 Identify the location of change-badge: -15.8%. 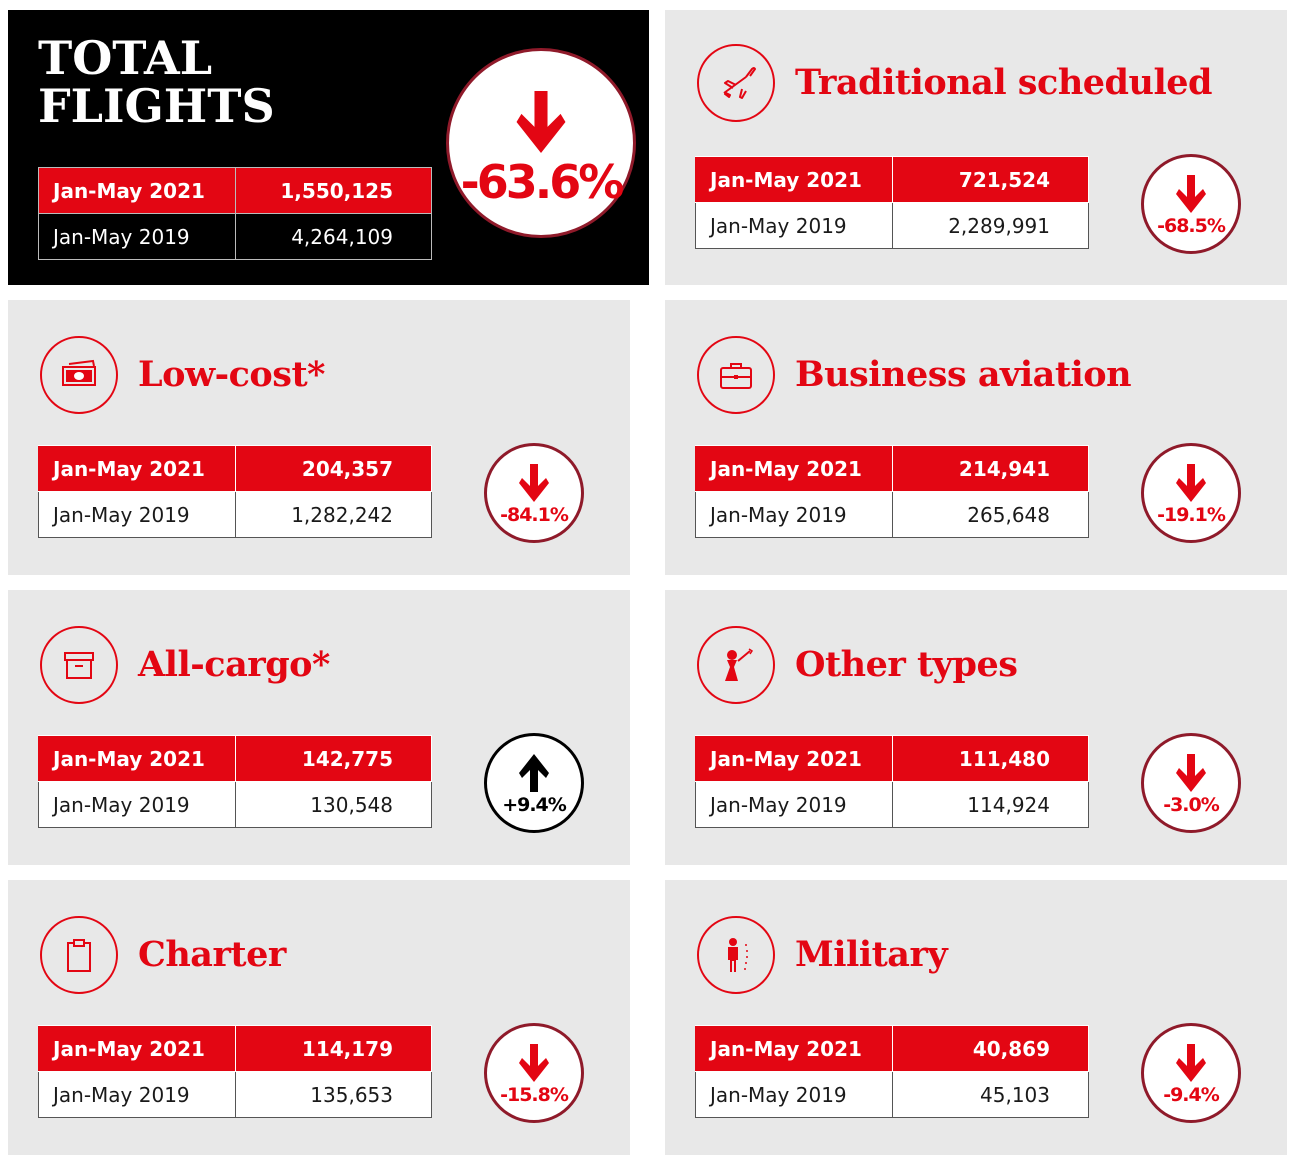
(534, 1073).